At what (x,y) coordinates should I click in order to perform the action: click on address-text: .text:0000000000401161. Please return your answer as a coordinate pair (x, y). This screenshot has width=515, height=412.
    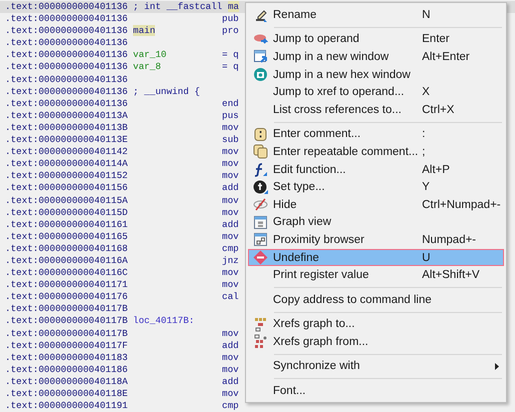
    Looking at the image, I should click on (67, 224).